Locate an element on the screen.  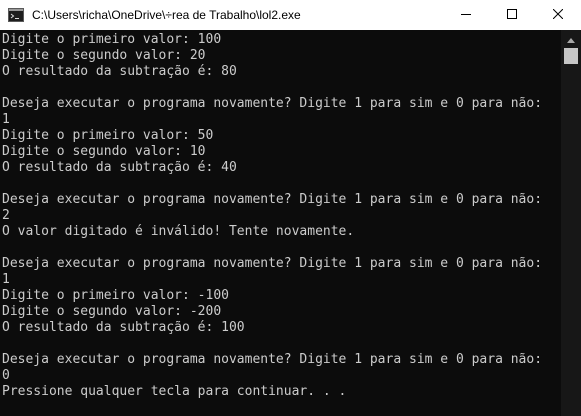
minimize-button is located at coordinates (466, 15).